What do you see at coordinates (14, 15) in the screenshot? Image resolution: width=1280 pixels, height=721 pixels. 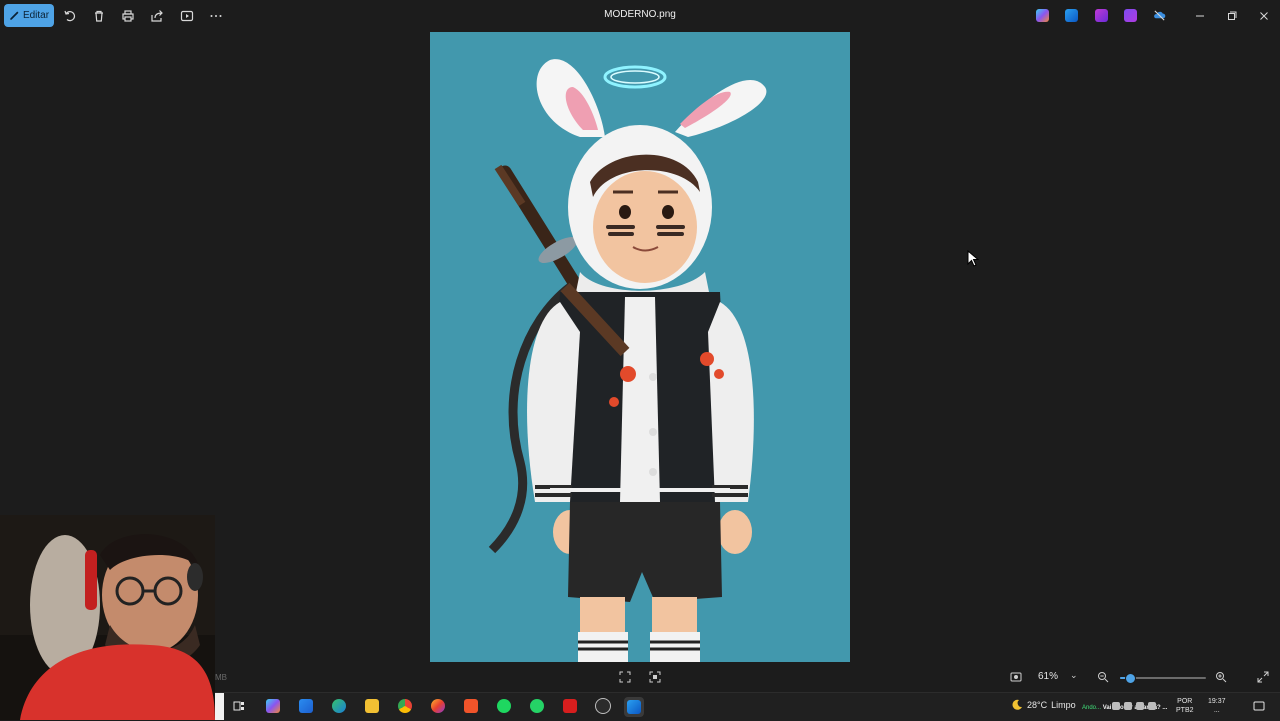 I see `pencil-icon` at bounding box center [14, 15].